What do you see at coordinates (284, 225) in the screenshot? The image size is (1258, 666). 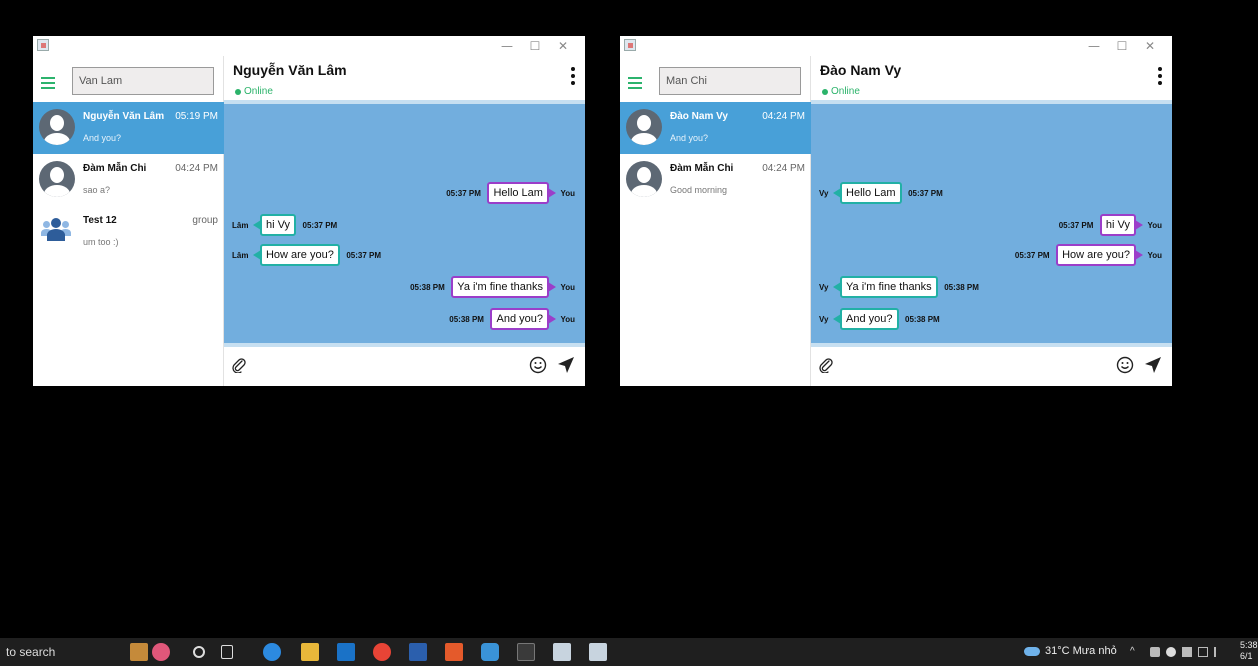 I see `message-incoming: Lâm hi Vy 05:37 PM` at bounding box center [284, 225].